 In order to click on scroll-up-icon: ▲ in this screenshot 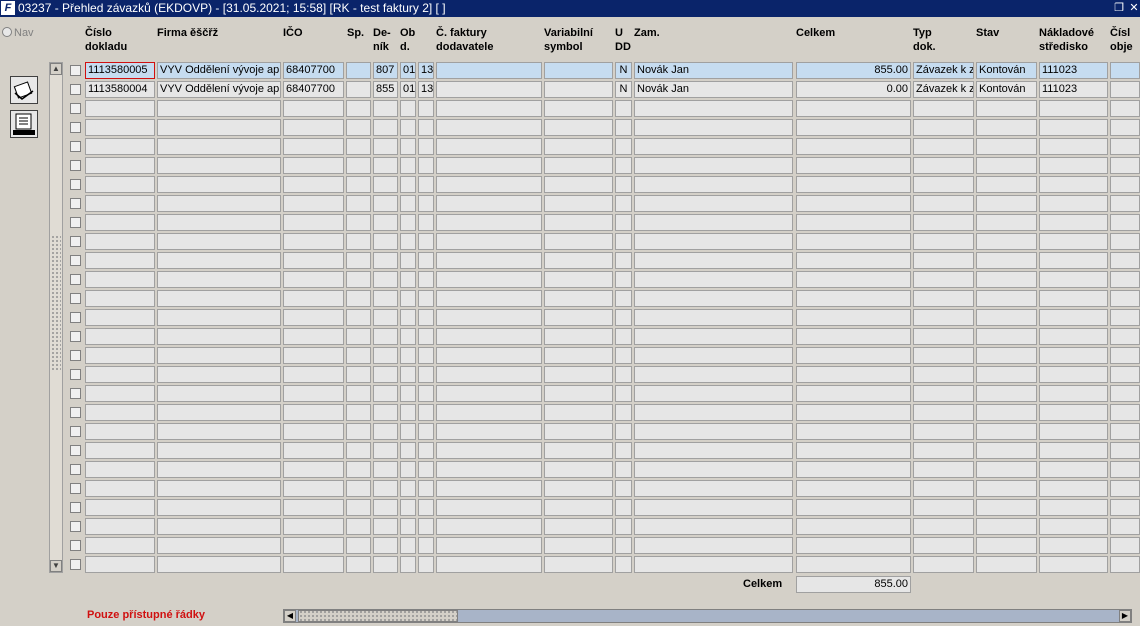, I will do `click(56, 69)`.